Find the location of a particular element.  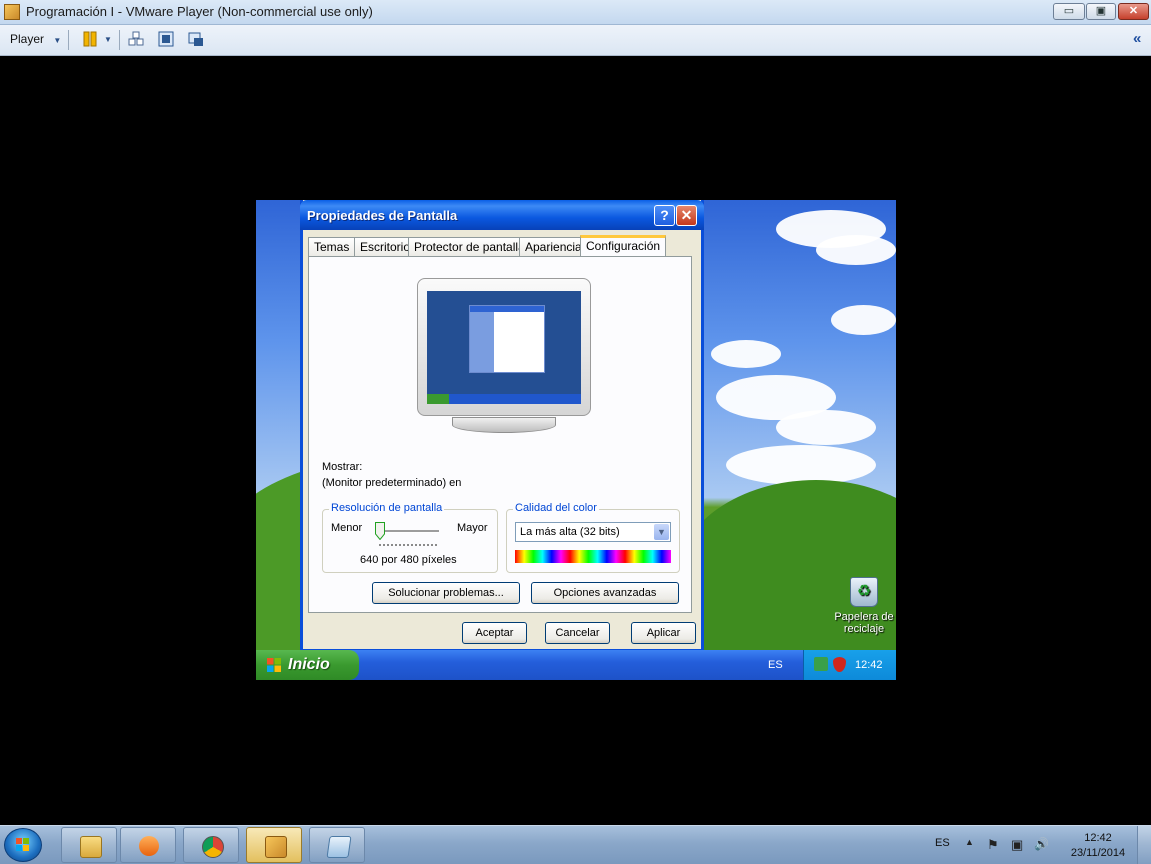

display-label: Mostrar: is located at coordinates (342, 467).